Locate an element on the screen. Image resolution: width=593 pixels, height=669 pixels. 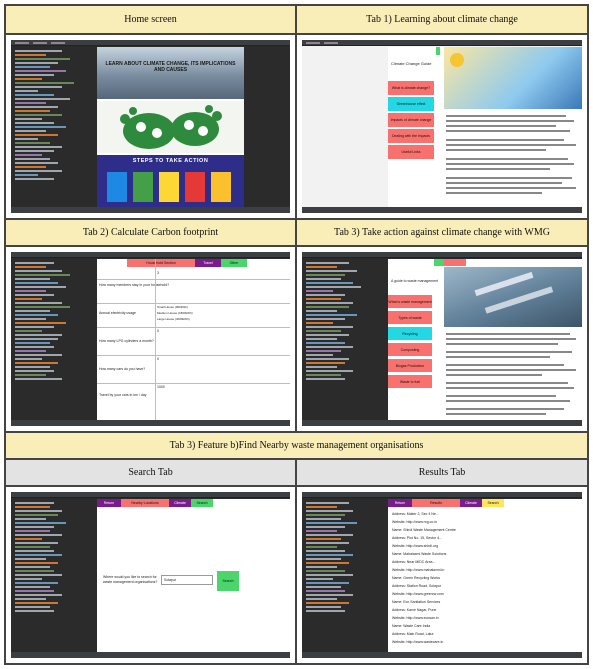
header-home-text: Home screen is located at coordinates (150, 19).